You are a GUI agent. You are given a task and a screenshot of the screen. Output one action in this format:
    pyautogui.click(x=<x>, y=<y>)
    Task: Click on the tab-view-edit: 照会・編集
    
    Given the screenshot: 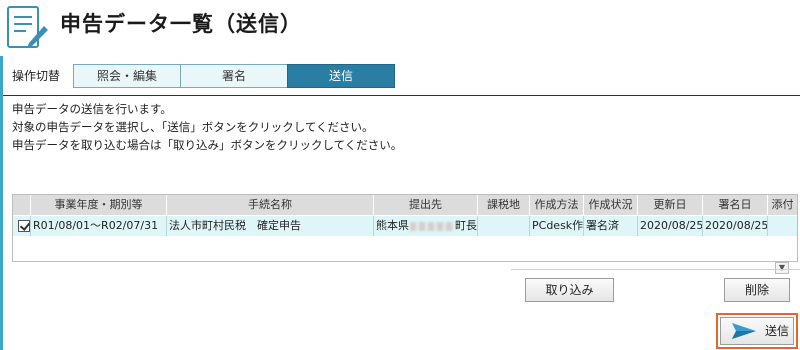 What is the action you would take?
    pyautogui.click(x=127, y=76)
    